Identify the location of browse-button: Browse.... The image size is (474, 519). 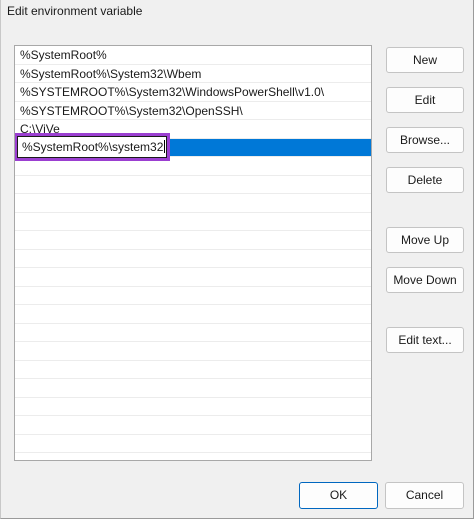
(425, 140).